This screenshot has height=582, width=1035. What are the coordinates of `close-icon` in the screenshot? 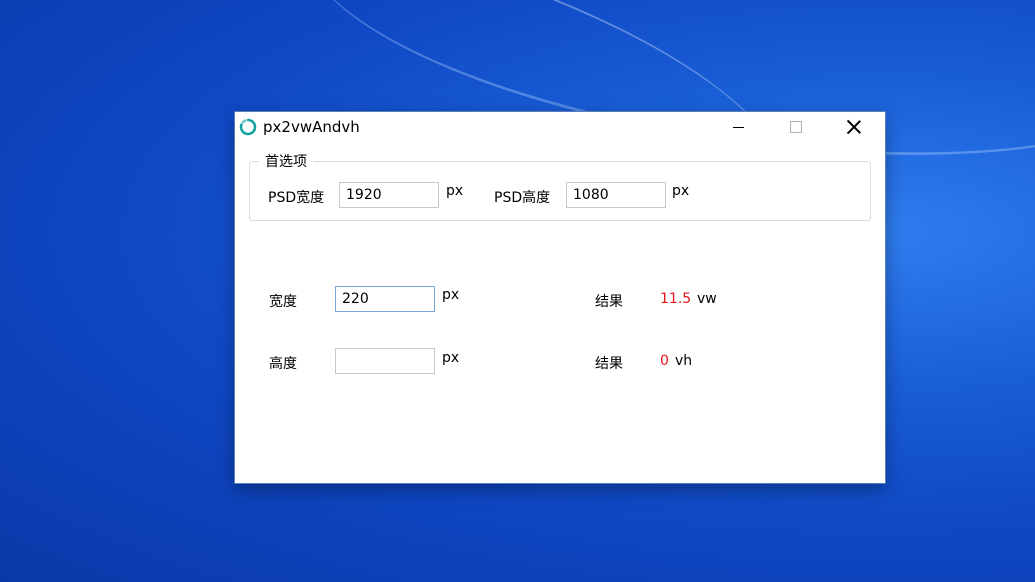 It's located at (854, 127).